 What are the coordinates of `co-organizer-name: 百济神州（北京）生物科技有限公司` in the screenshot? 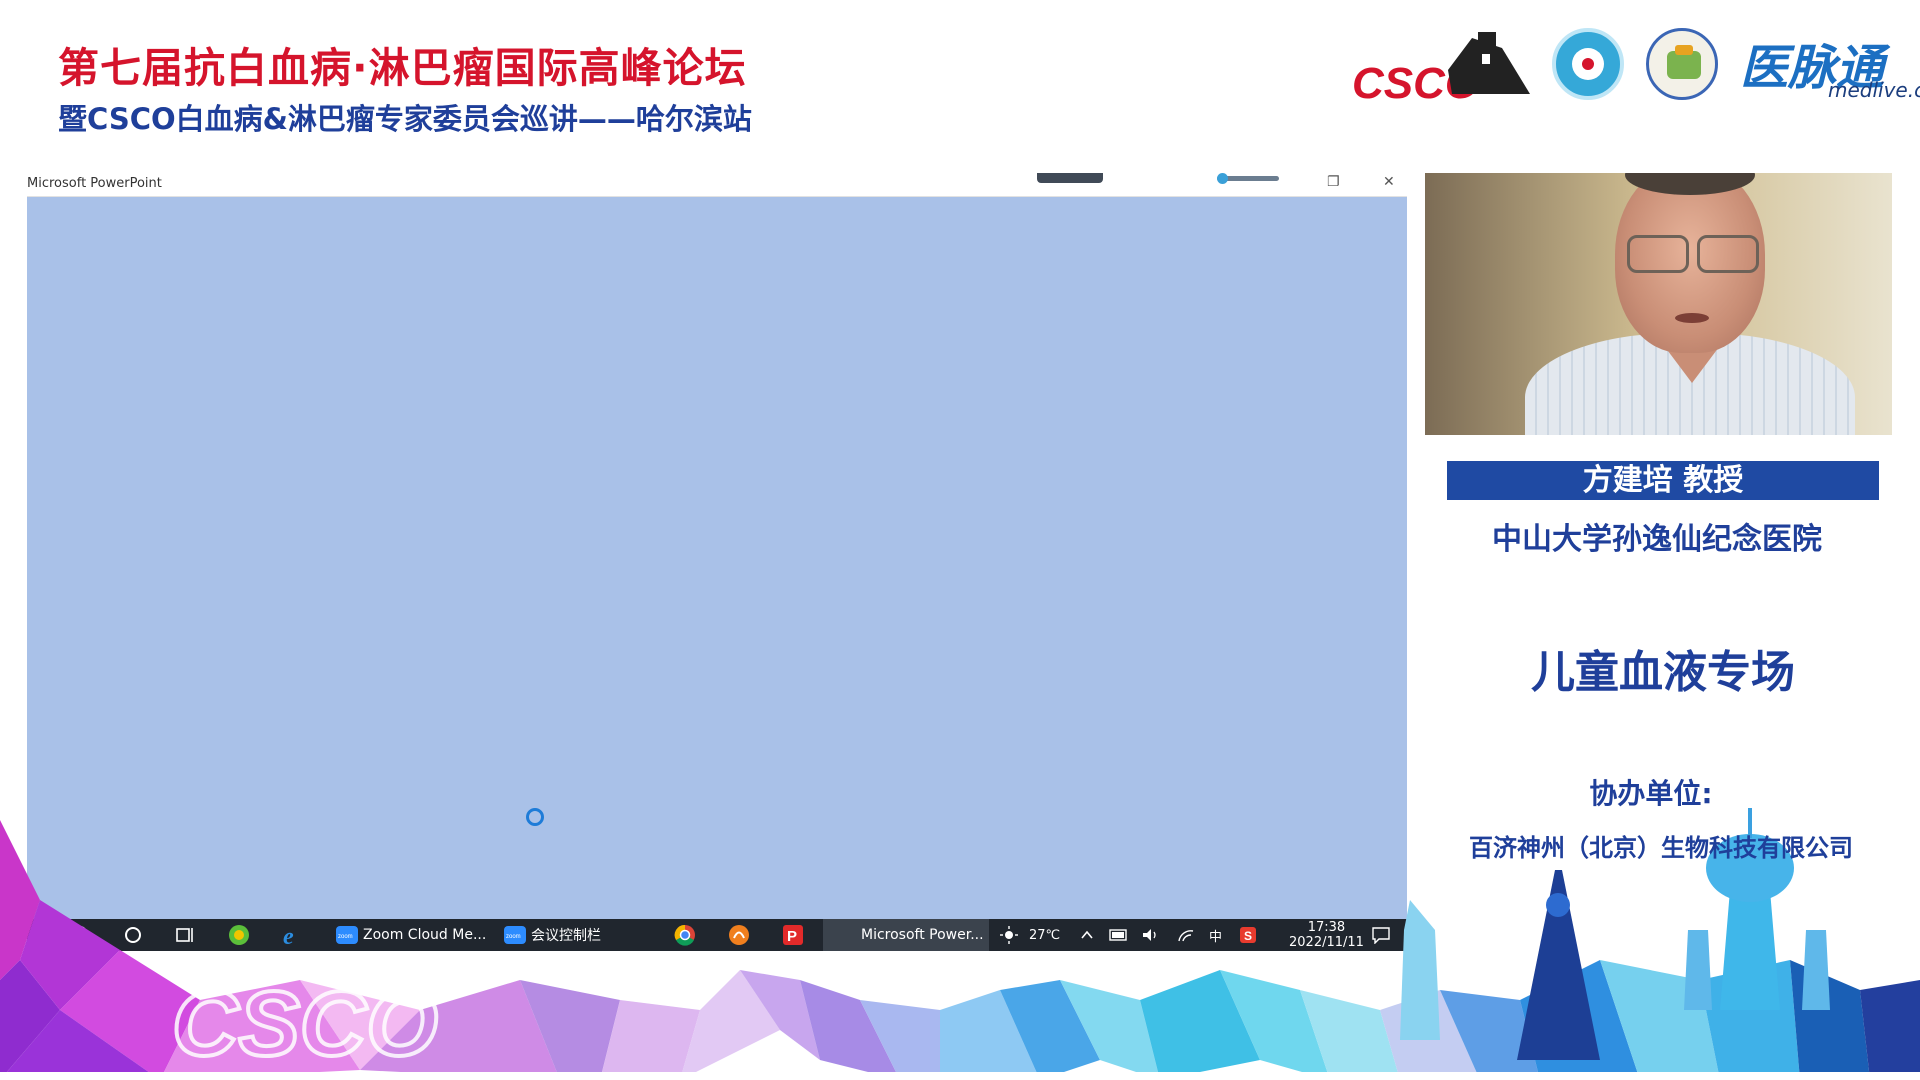 It's located at (1661, 848).